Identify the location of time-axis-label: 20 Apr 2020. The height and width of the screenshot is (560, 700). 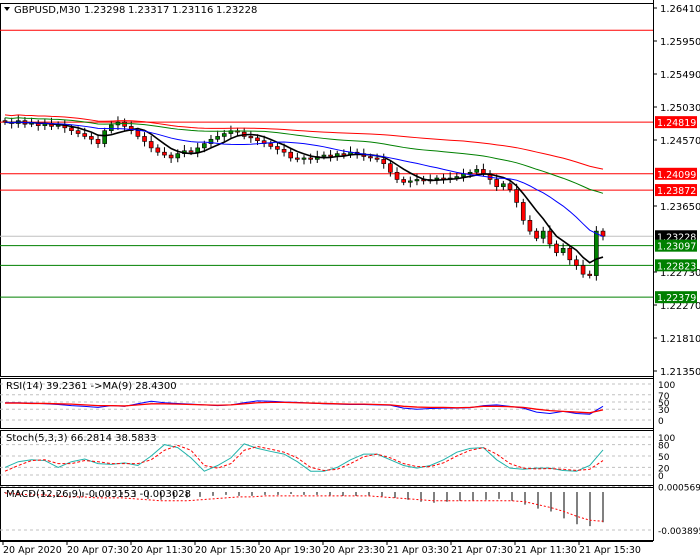
(32, 550).